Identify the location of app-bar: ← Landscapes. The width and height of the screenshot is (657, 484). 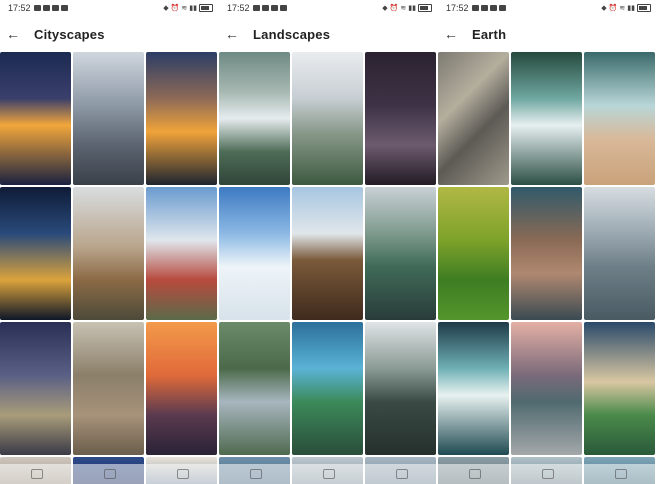
(328, 34).